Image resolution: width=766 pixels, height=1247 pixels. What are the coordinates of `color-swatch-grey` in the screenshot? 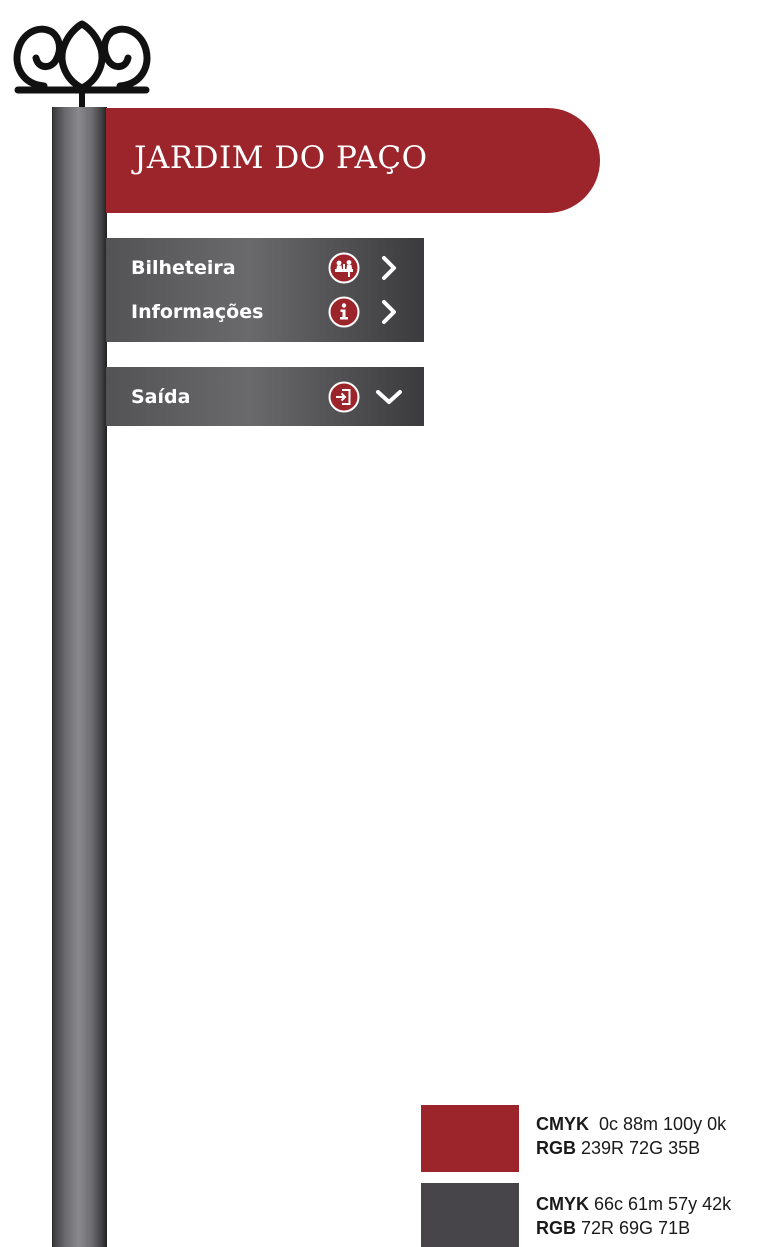 It's located at (470, 1215).